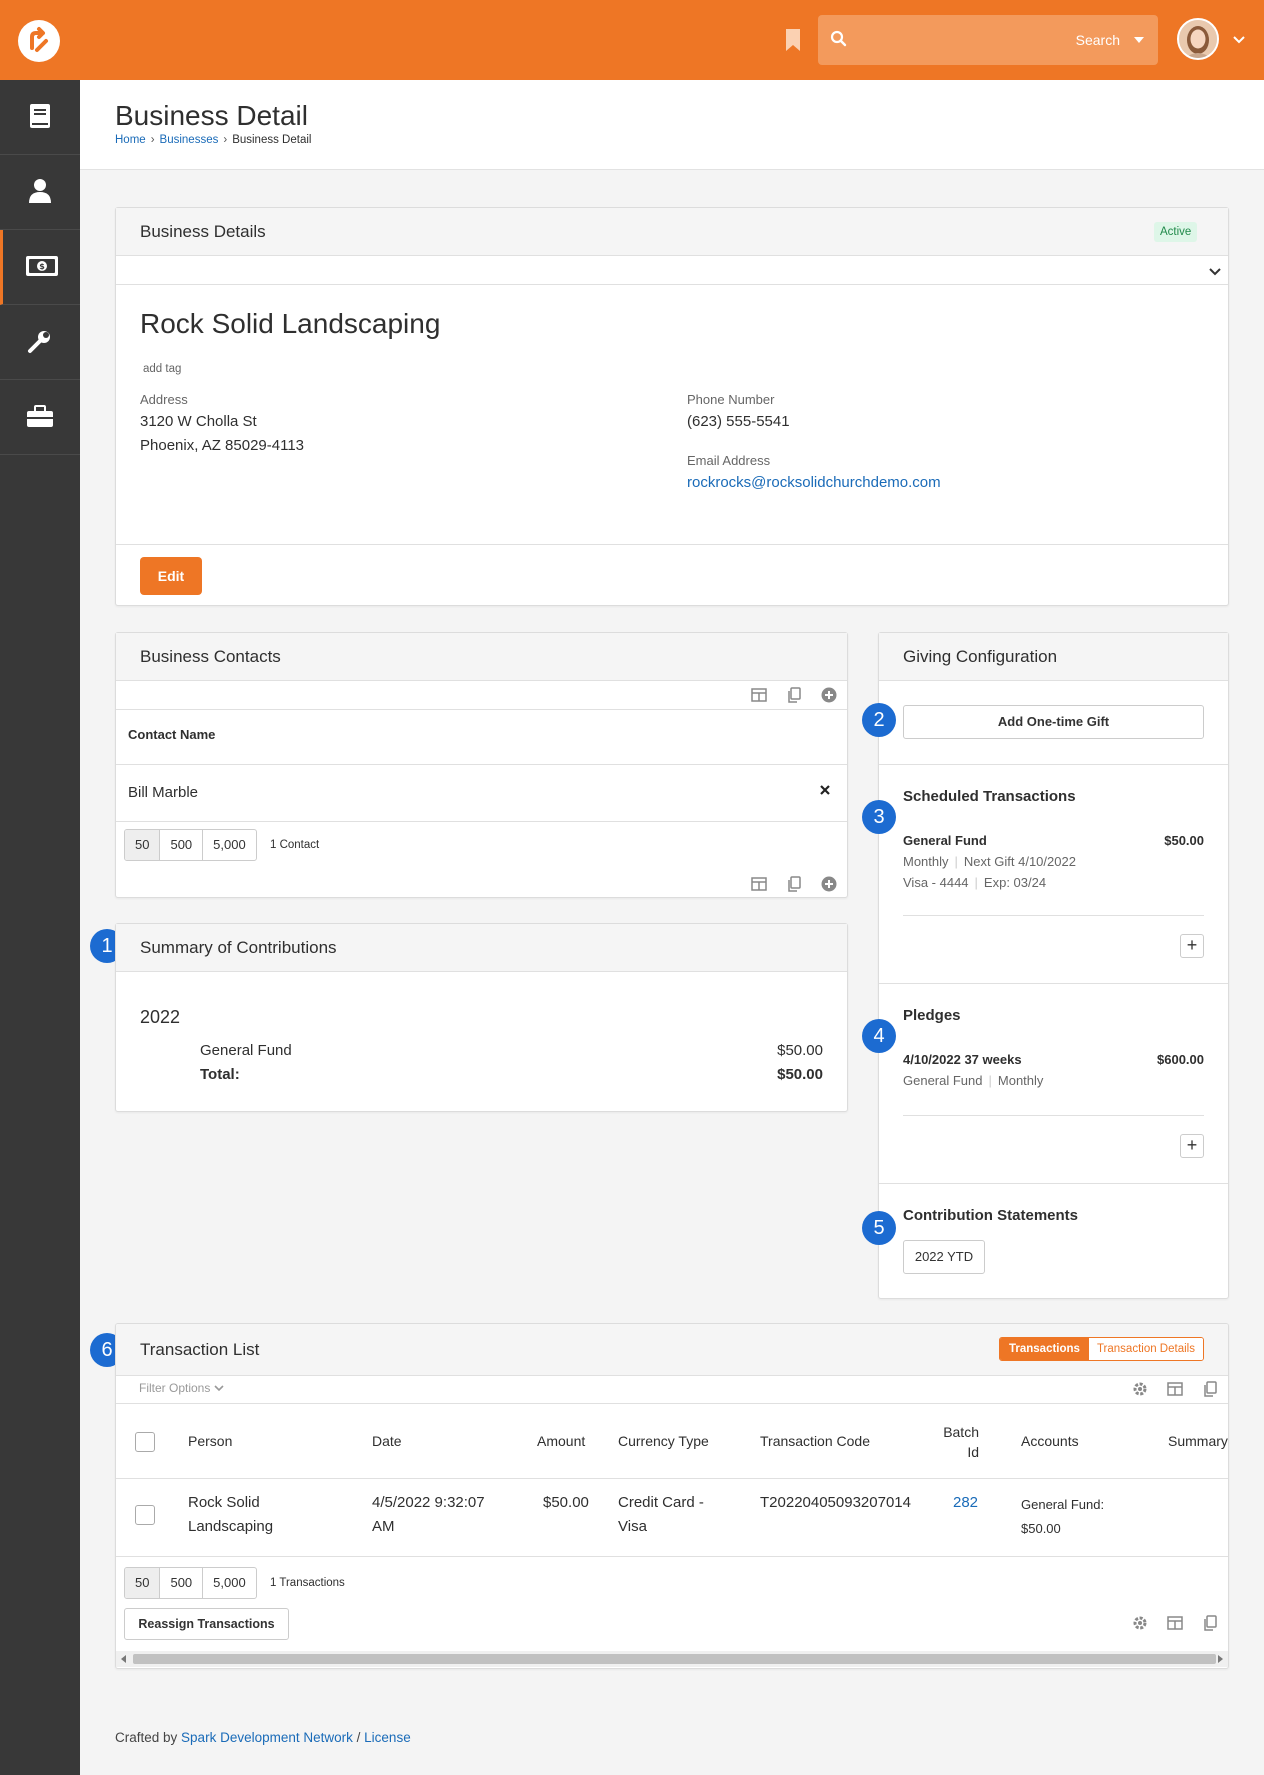 The image size is (1264, 1775). Describe the element at coordinates (838, 40) in the screenshot. I see `search-icon` at that location.